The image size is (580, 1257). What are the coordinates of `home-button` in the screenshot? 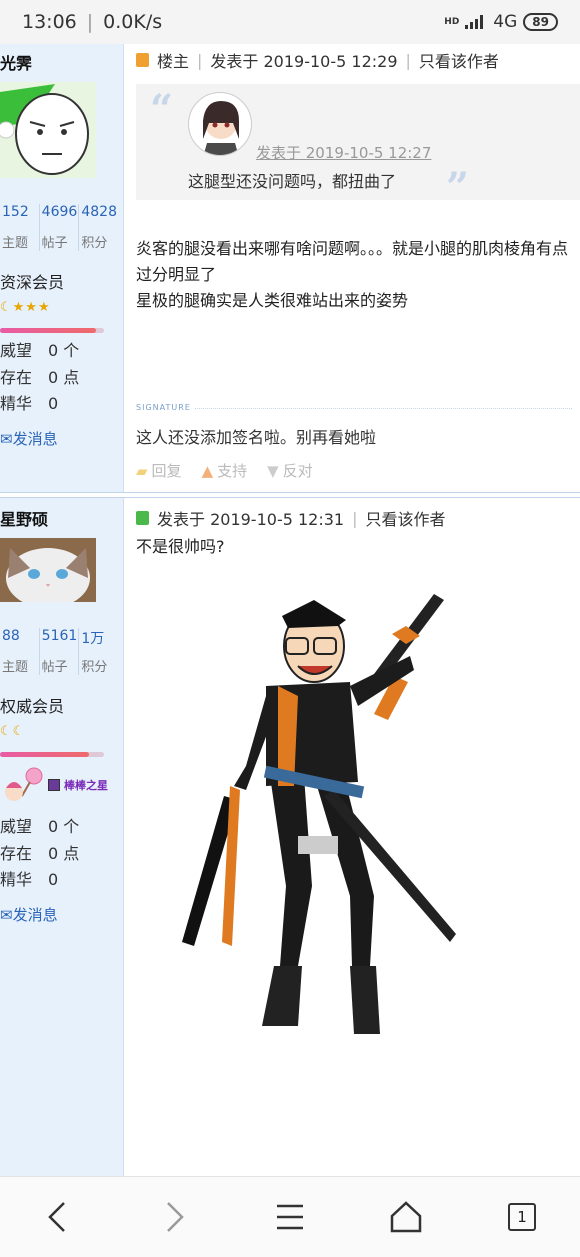 It's located at (406, 1217).